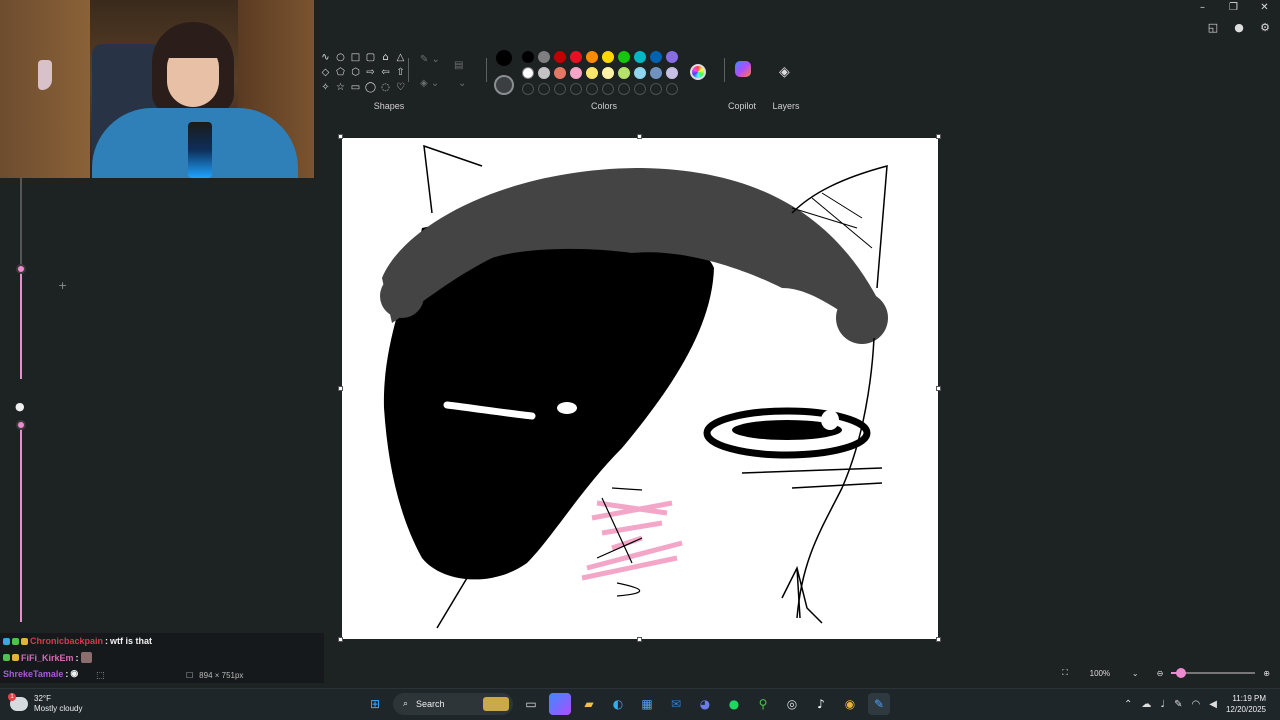 The width and height of the screenshot is (1280, 720). I want to click on pentagon-icon: ⬠, so click(340, 72).